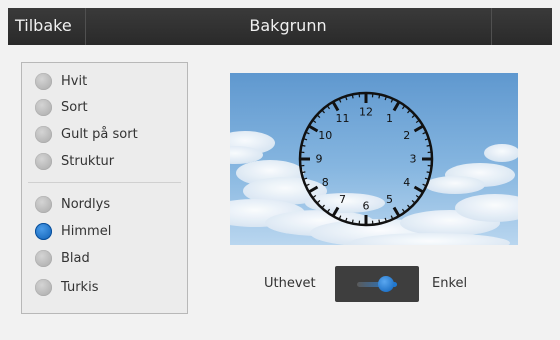 This screenshot has height=340, width=560. I want to click on option-label: Himmel, so click(86, 231).